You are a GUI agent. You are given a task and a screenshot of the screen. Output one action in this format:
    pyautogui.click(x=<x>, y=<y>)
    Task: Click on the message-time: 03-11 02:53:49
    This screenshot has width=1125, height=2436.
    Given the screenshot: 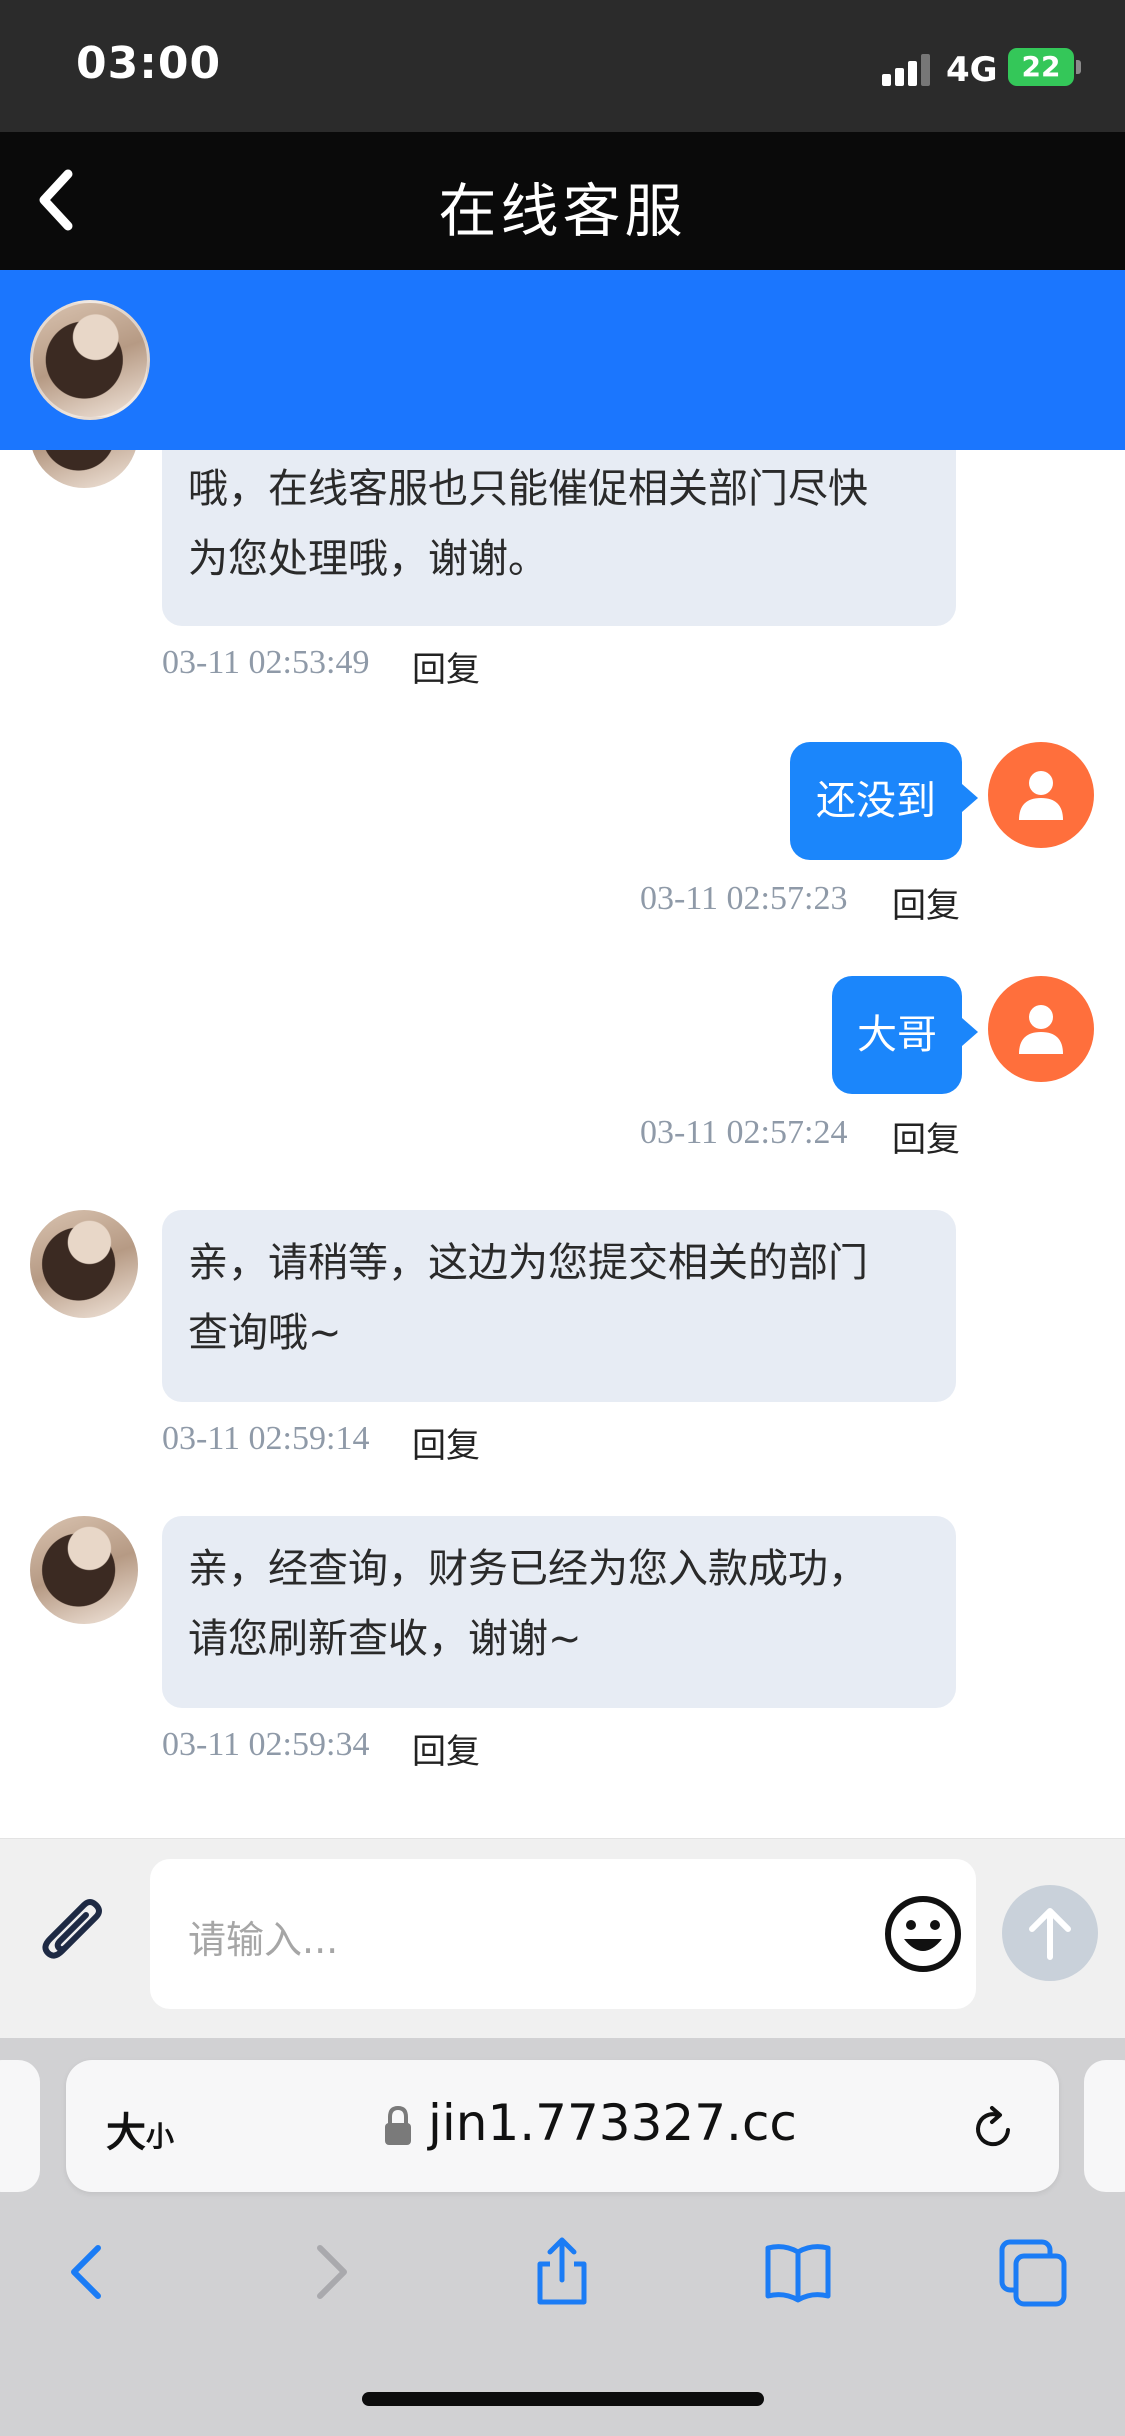 What is the action you would take?
    pyautogui.click(x=266, y=662)
    